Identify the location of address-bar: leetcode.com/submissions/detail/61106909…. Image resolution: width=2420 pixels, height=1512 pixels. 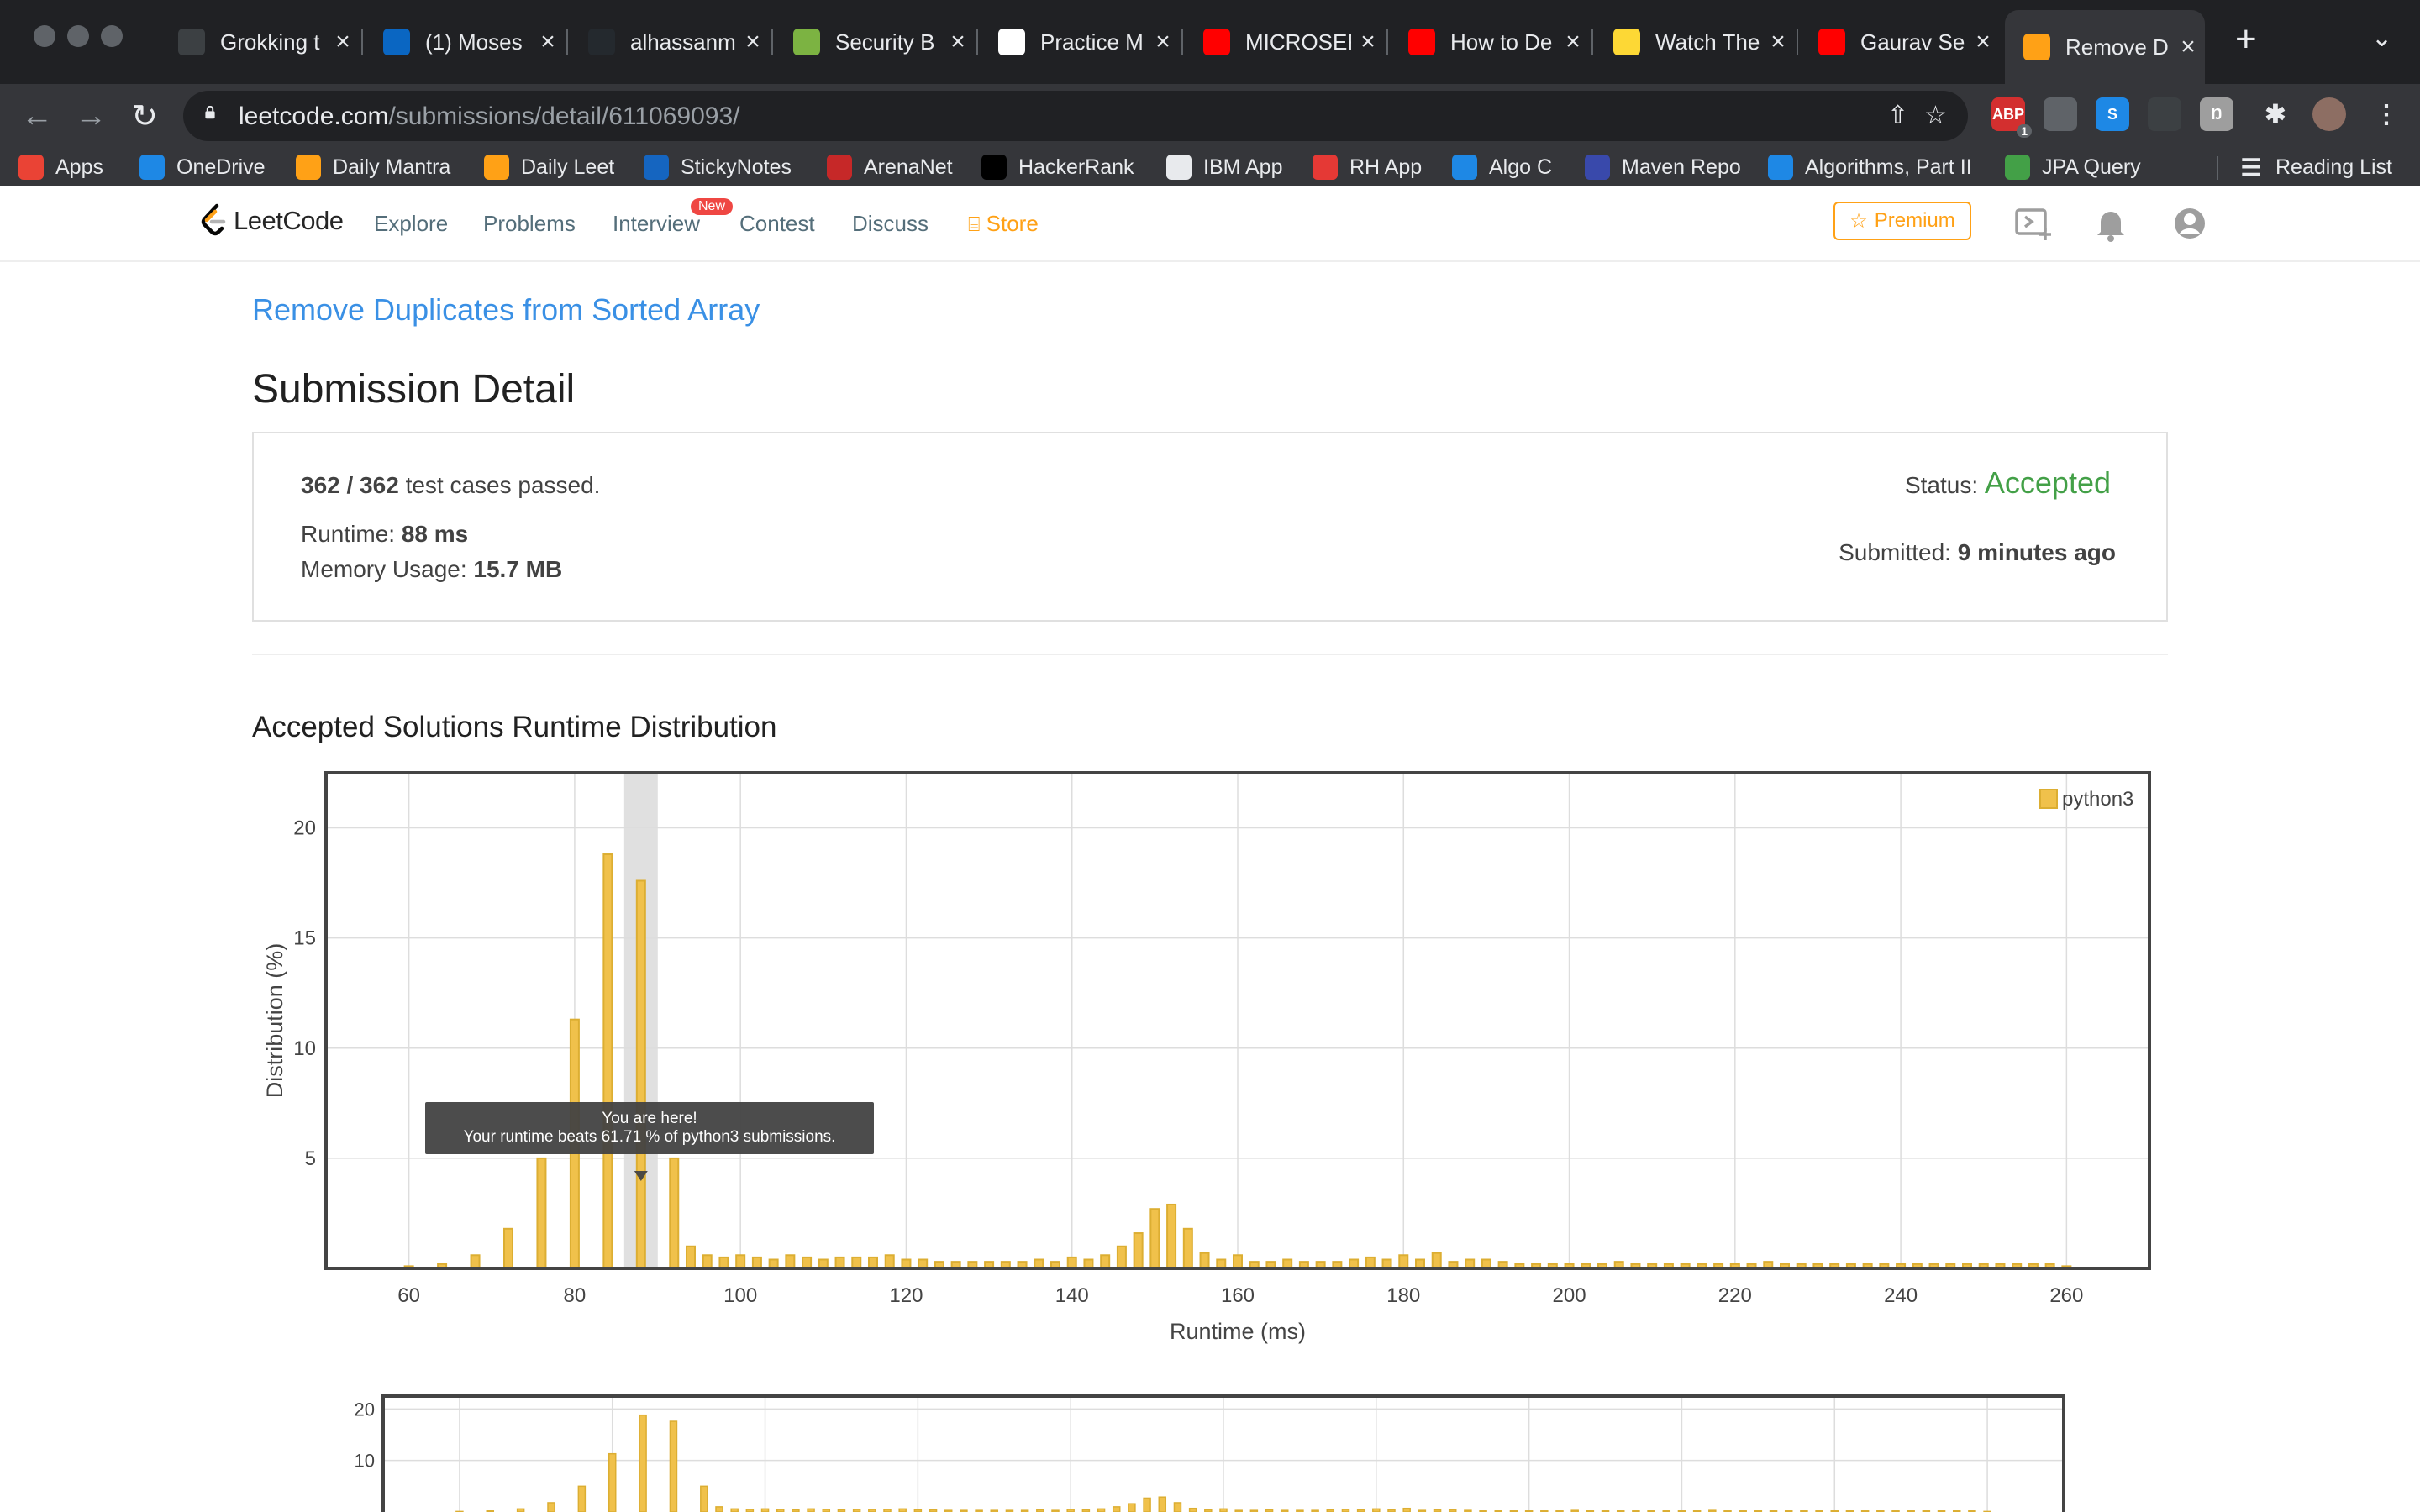
(1075, 116).